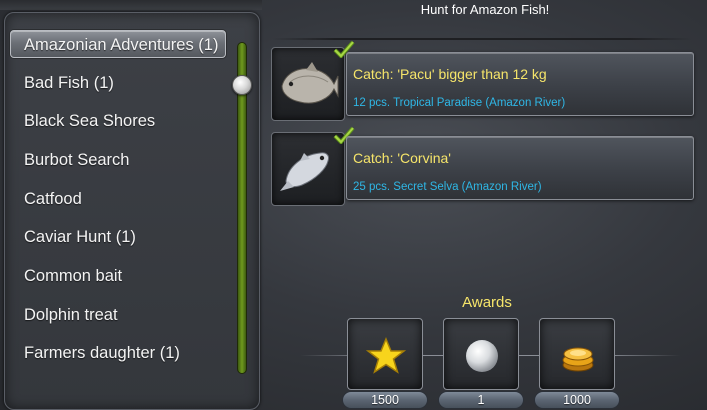 This screenshot has width=707, height=410. What do you see at coordinates (120, 83) in the screenshot?
I see `quest-item-bad-fish: Bad Fish (1)` at bounding box center [120, 83].